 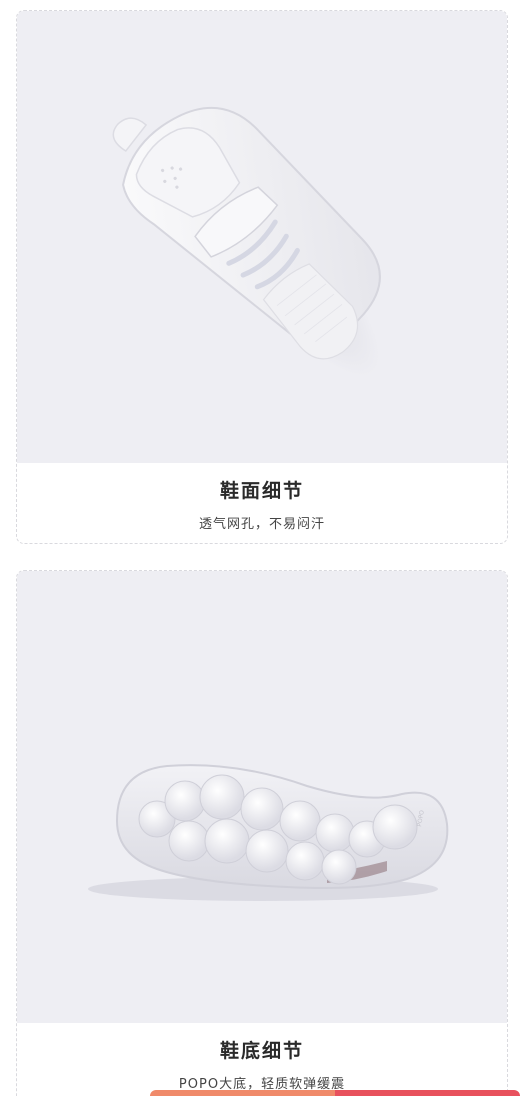 I want to click on add-to-cart-button, so click(x=242, y=1093).